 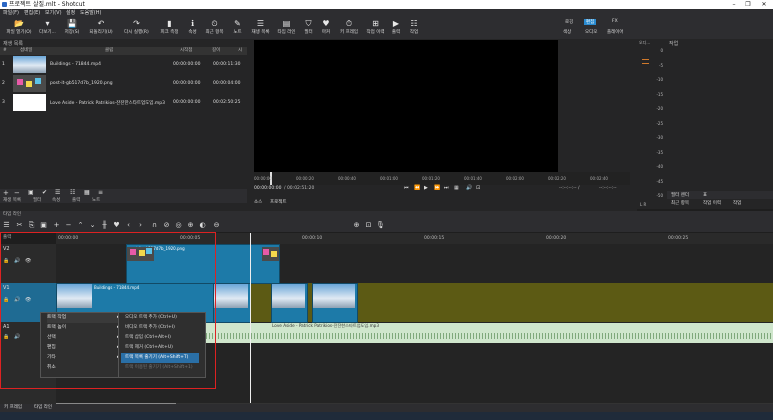 I want to click on col-date: 시, so click(x=240, y=51).